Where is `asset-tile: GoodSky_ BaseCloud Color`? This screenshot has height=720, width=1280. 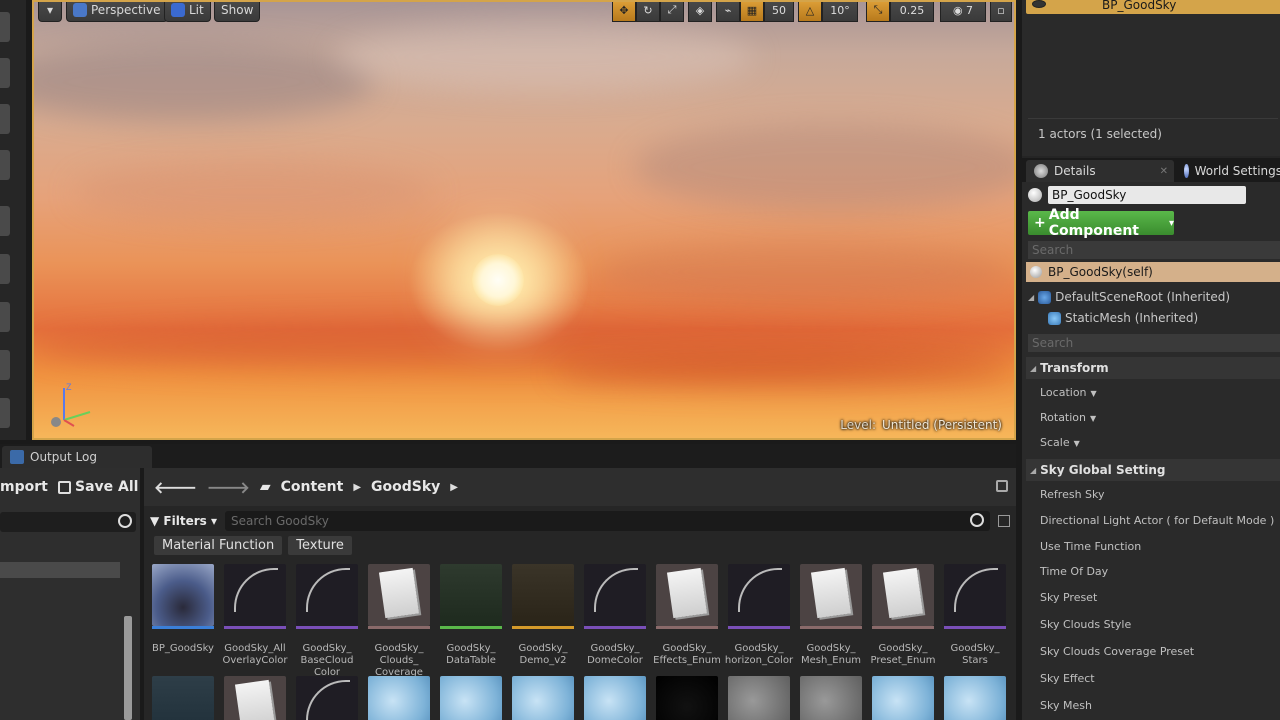 asset-tile: GoodSky_ BaseCloud Color is located at coordinates (327, 621).